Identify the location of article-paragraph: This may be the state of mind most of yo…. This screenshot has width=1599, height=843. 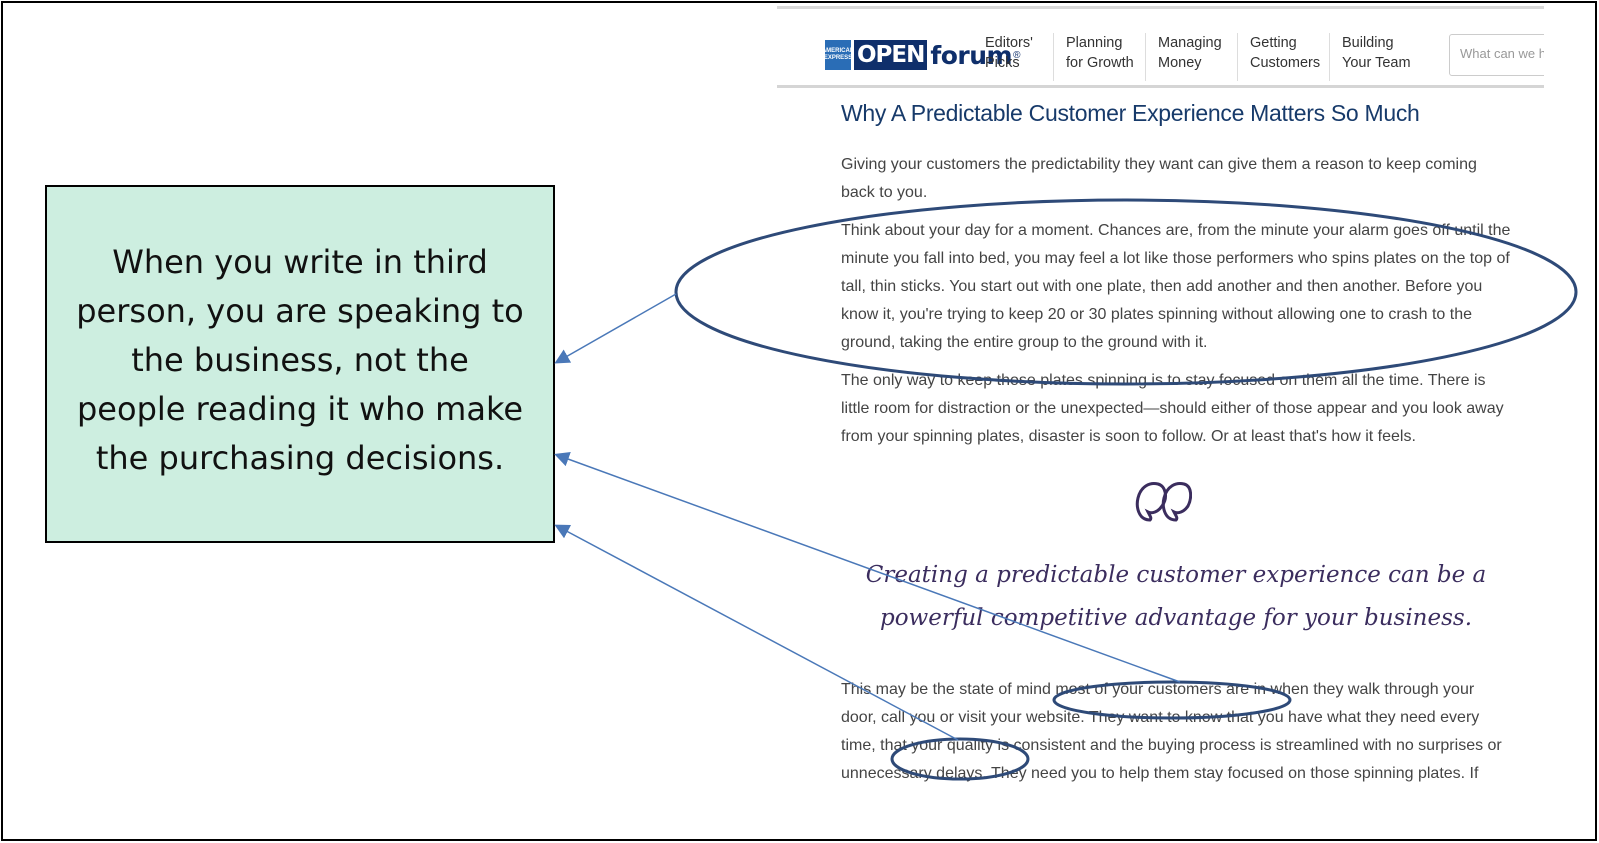
(1171, 731).